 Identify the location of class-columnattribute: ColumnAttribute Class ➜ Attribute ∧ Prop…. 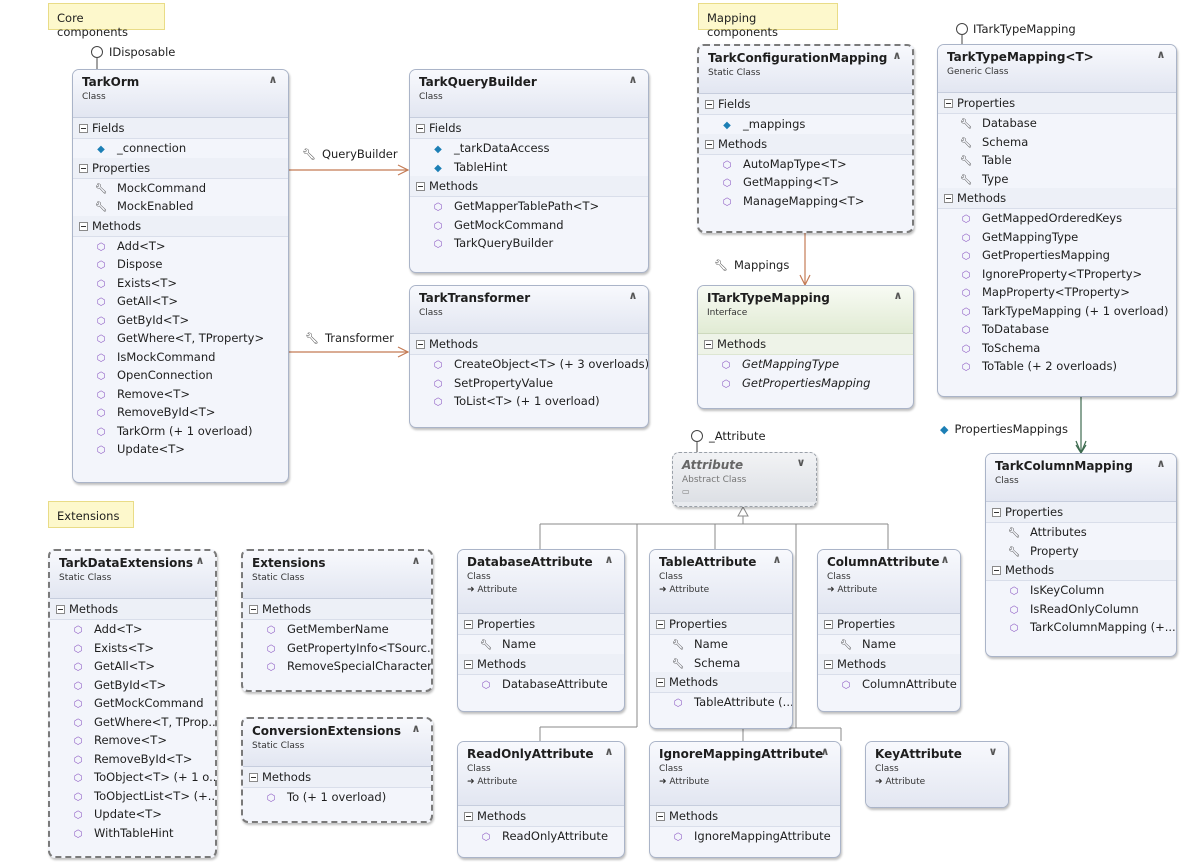
(889, 630).